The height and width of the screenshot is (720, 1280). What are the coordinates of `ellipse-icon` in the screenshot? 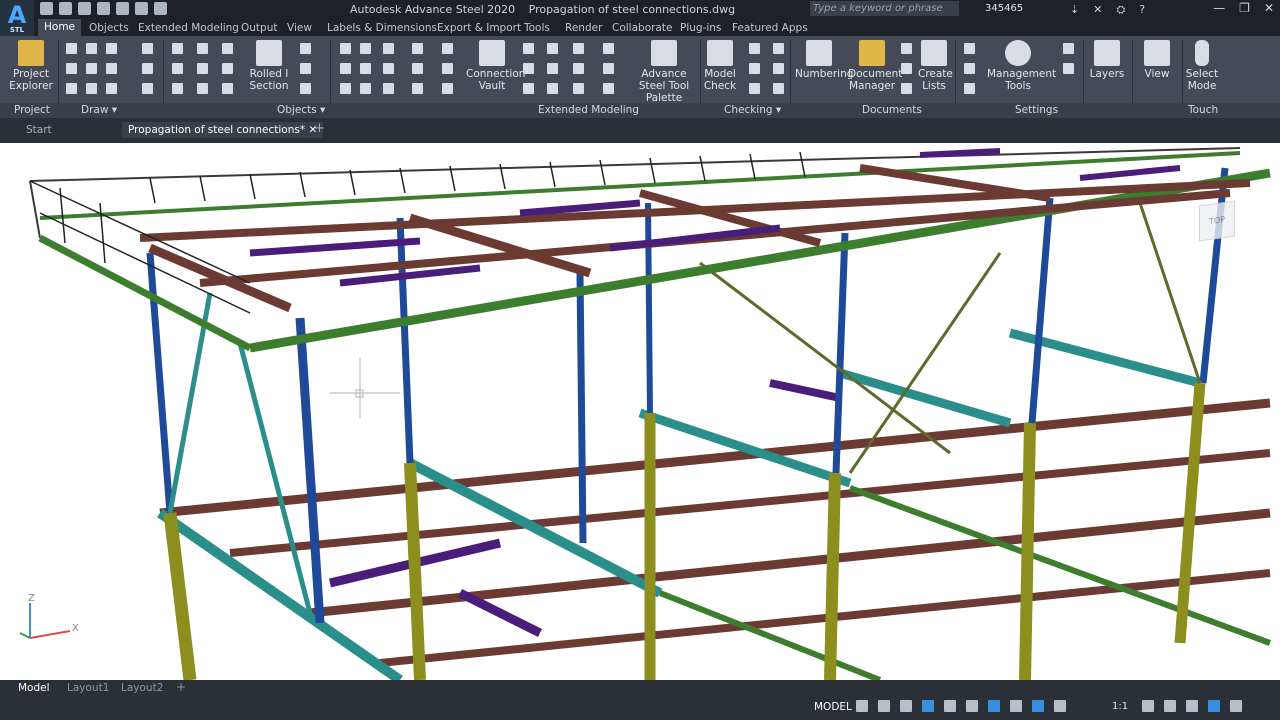 It's located at (111, 88).